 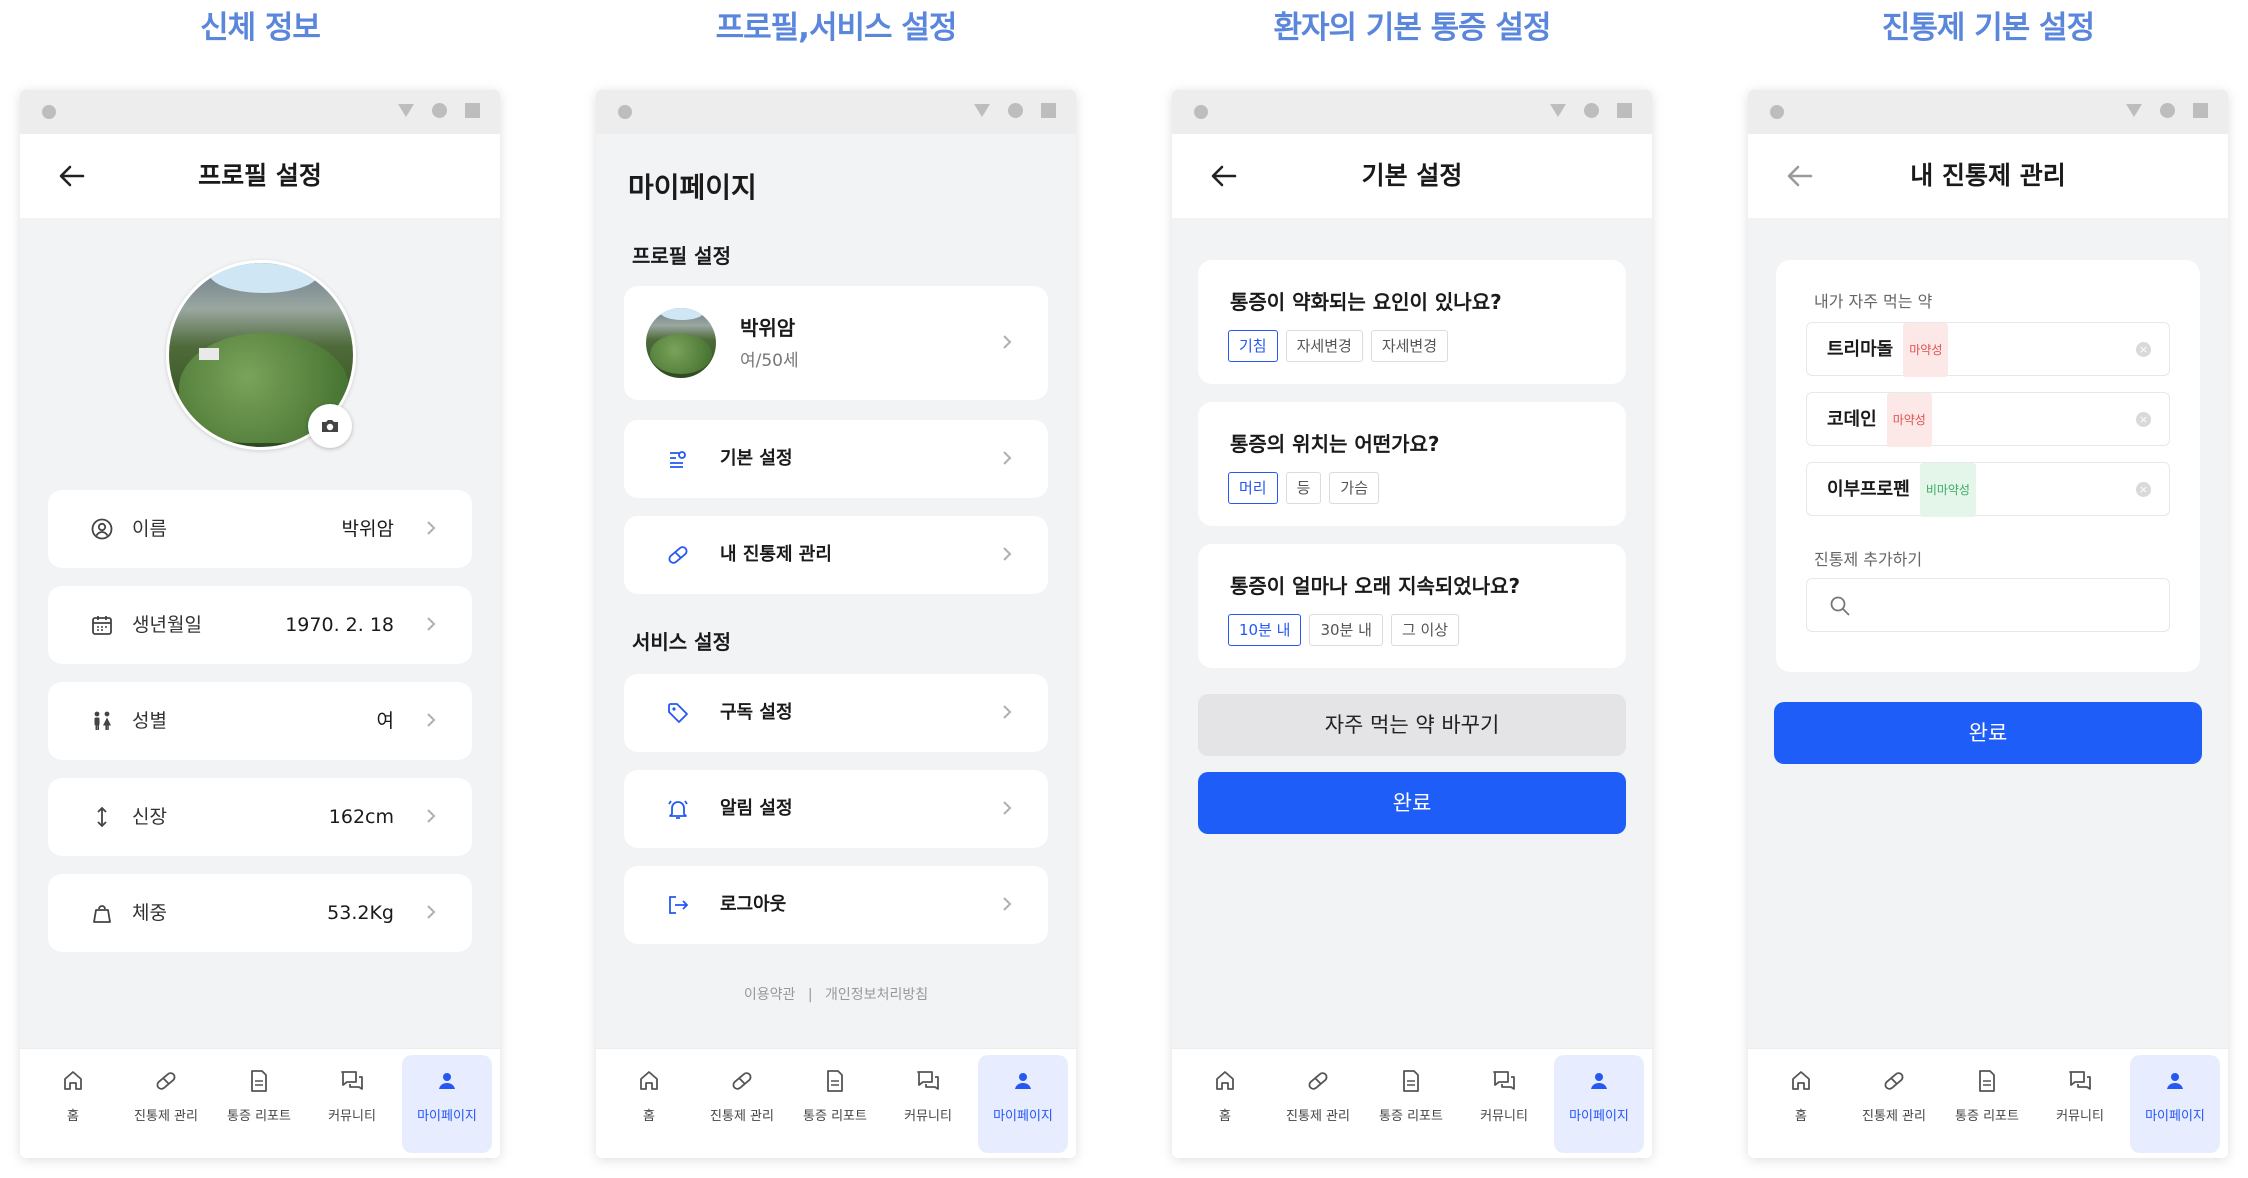 What do you see at coordinates (260, 817) in the screenshot?
I see `profile-row-height: 신장 162cm` at bounding box center [260, 817].